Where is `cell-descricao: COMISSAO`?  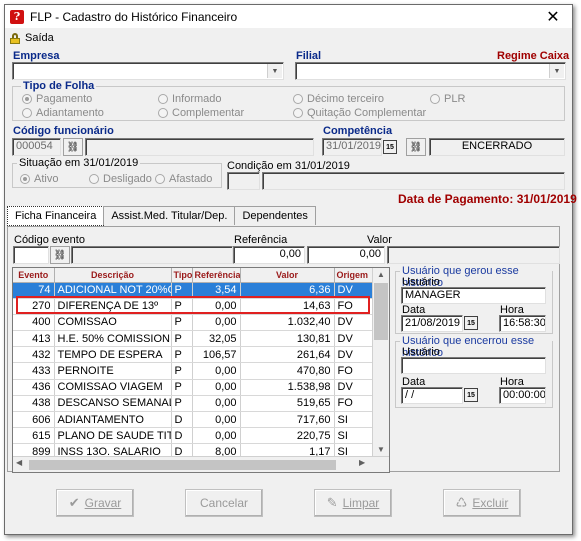 cell-descricao: COMISSAO is located at coordinates (113, 323).